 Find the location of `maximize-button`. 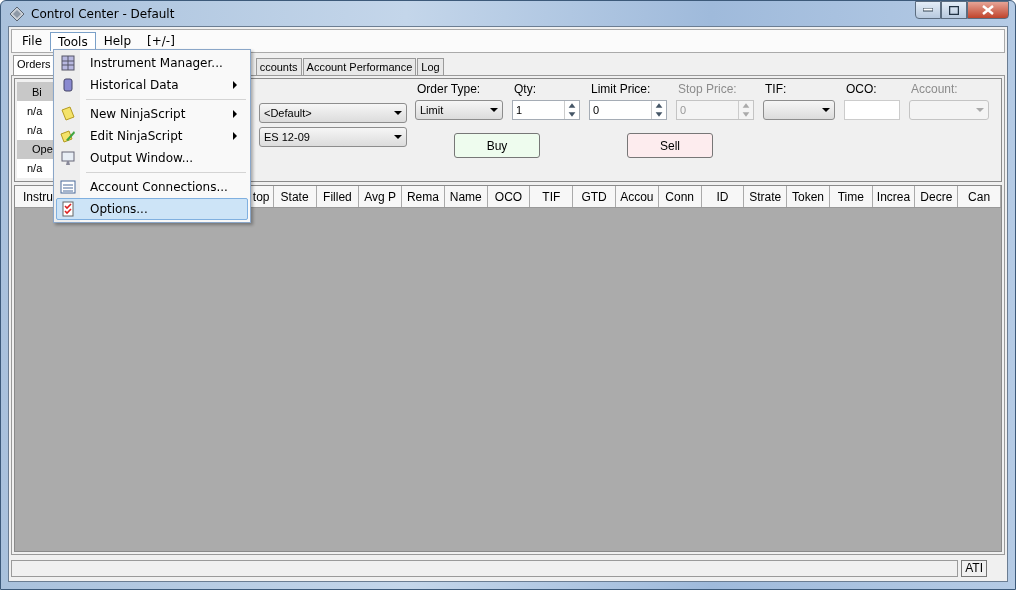

maximize-button is located at coordinates (954, 10).